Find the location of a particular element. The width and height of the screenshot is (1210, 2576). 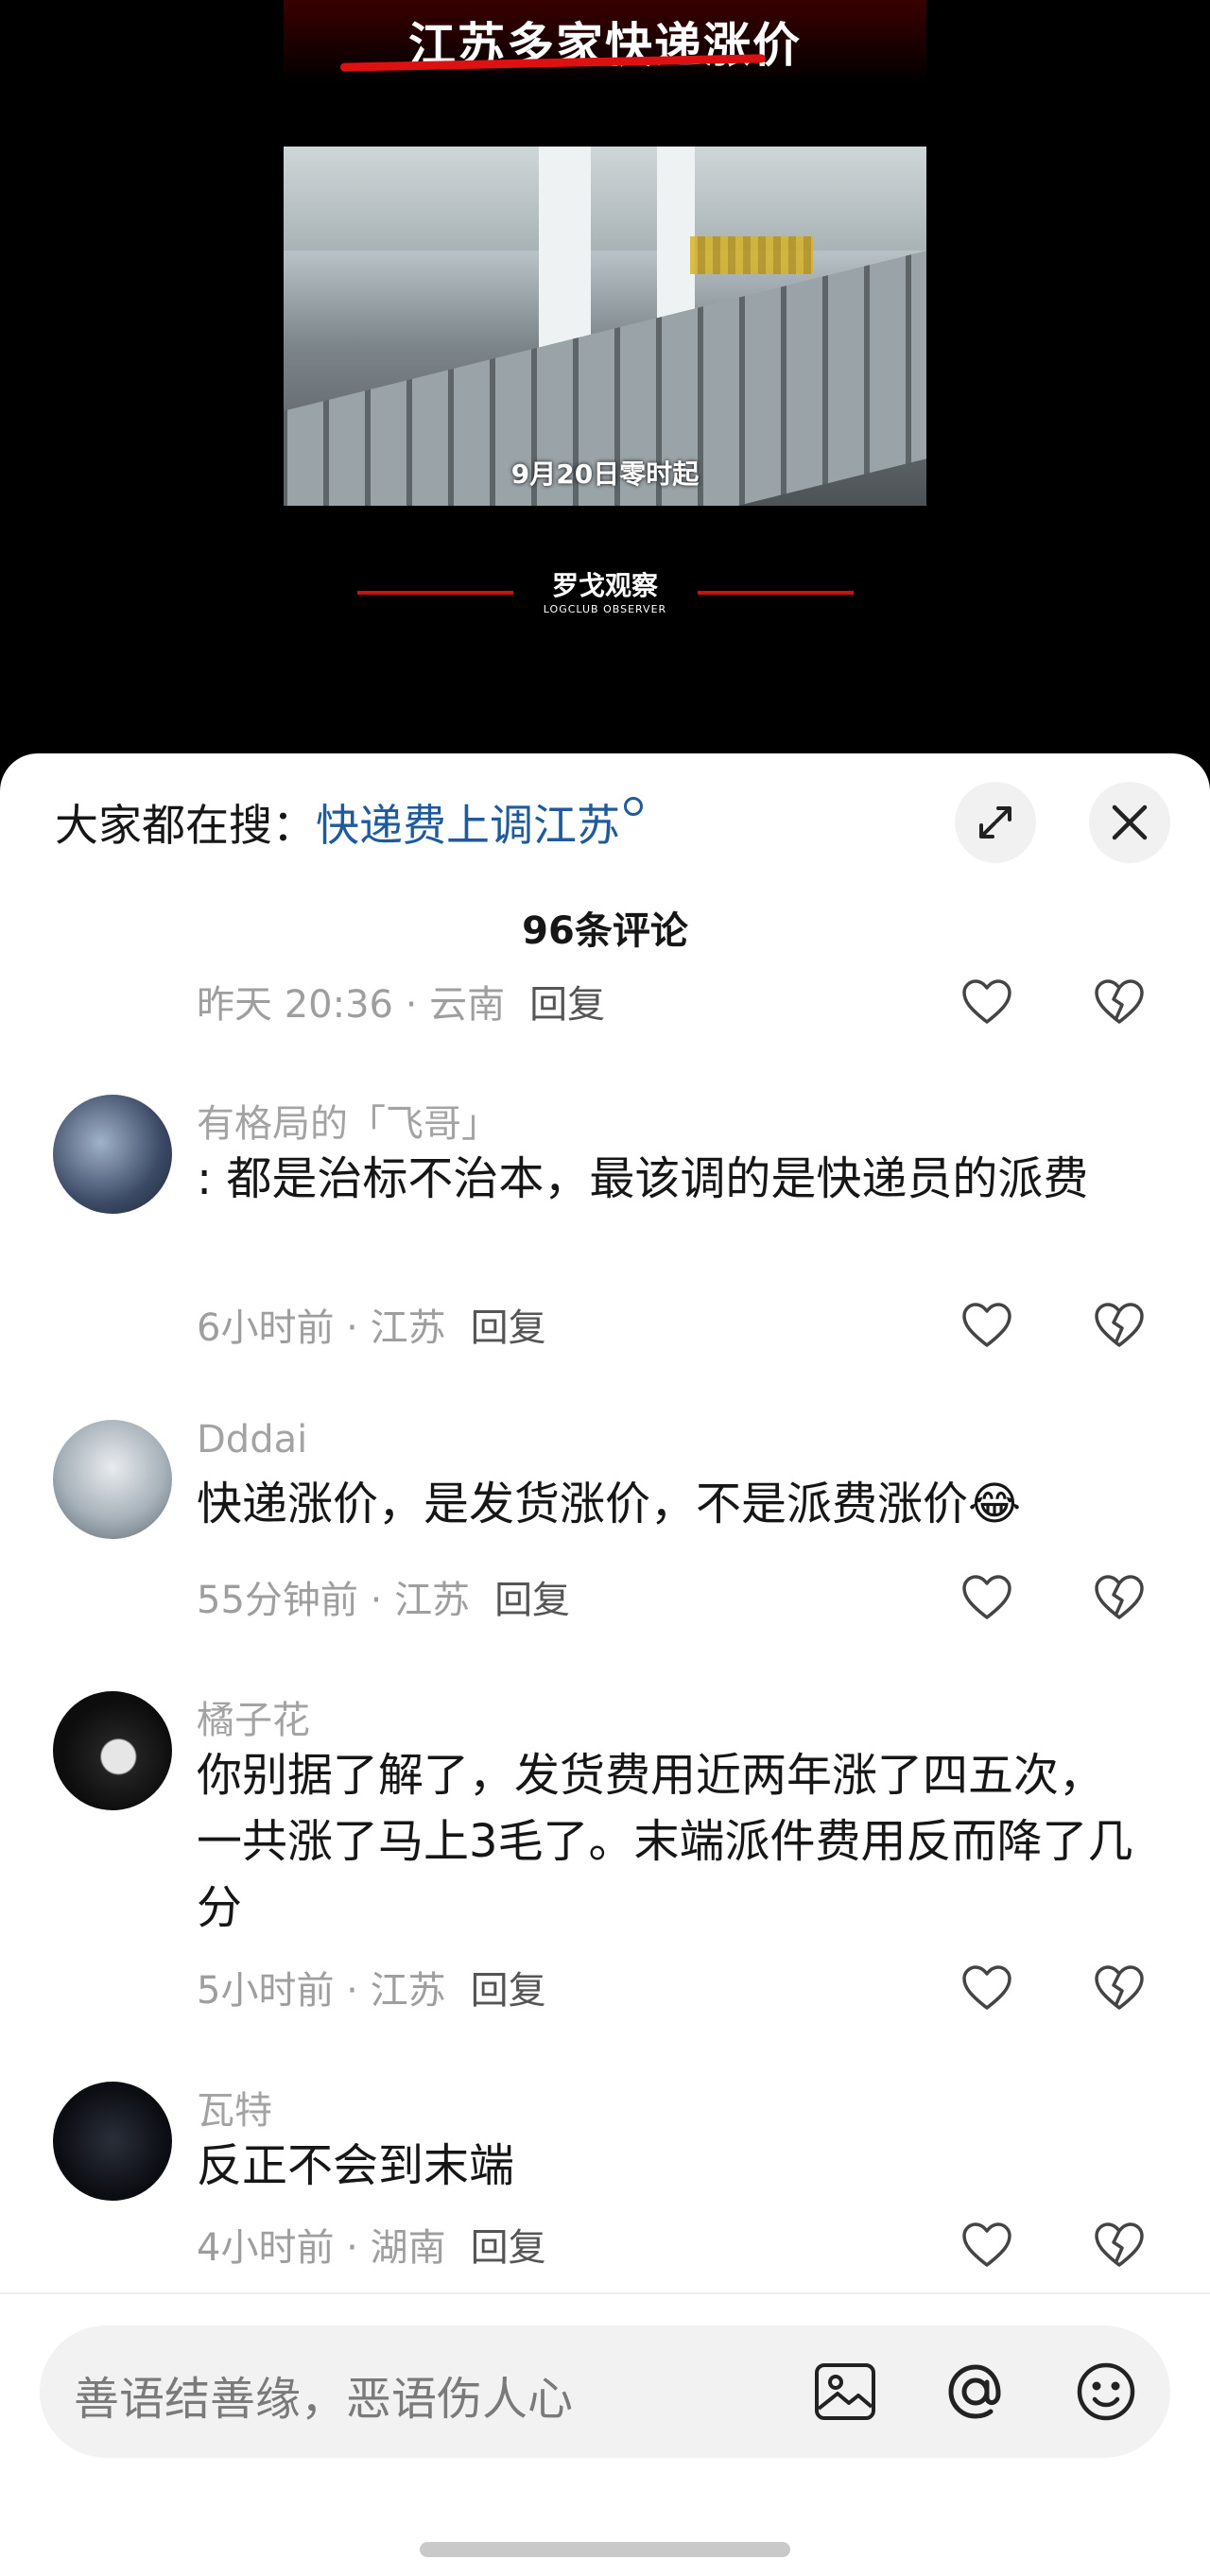

expand-button is located at coordinates (995, 822).